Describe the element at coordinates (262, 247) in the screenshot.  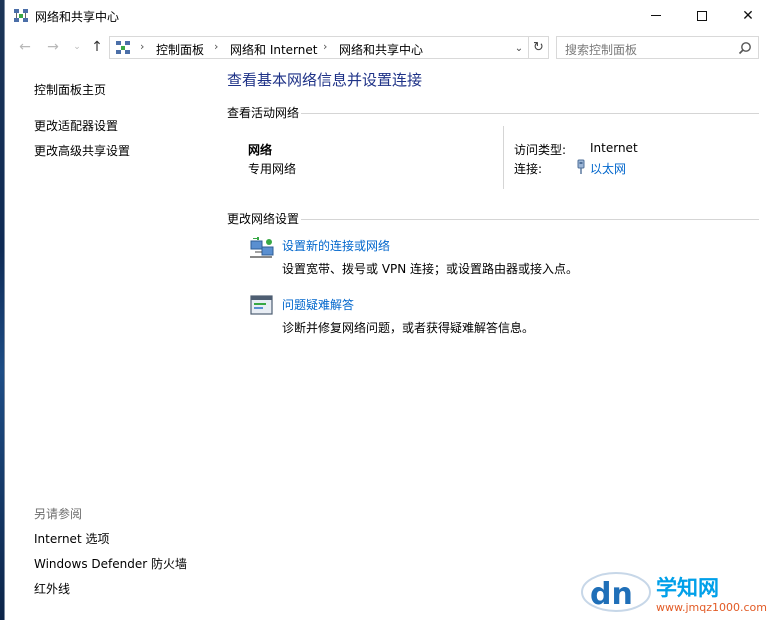
I see `new-connection-icon` at that location.